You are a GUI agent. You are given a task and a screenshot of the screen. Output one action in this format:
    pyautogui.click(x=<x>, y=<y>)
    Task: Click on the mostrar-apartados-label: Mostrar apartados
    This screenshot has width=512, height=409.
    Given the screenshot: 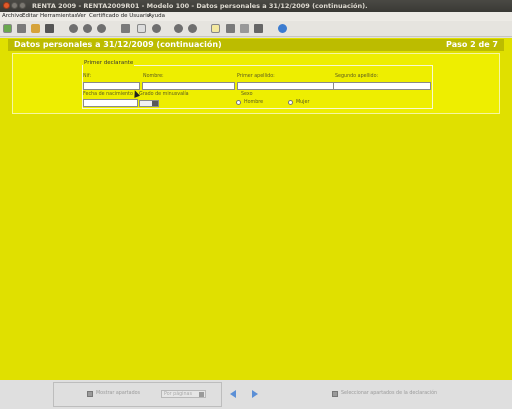 What is the action you would take?
    pyautogui.click(x=118, y=393)
    